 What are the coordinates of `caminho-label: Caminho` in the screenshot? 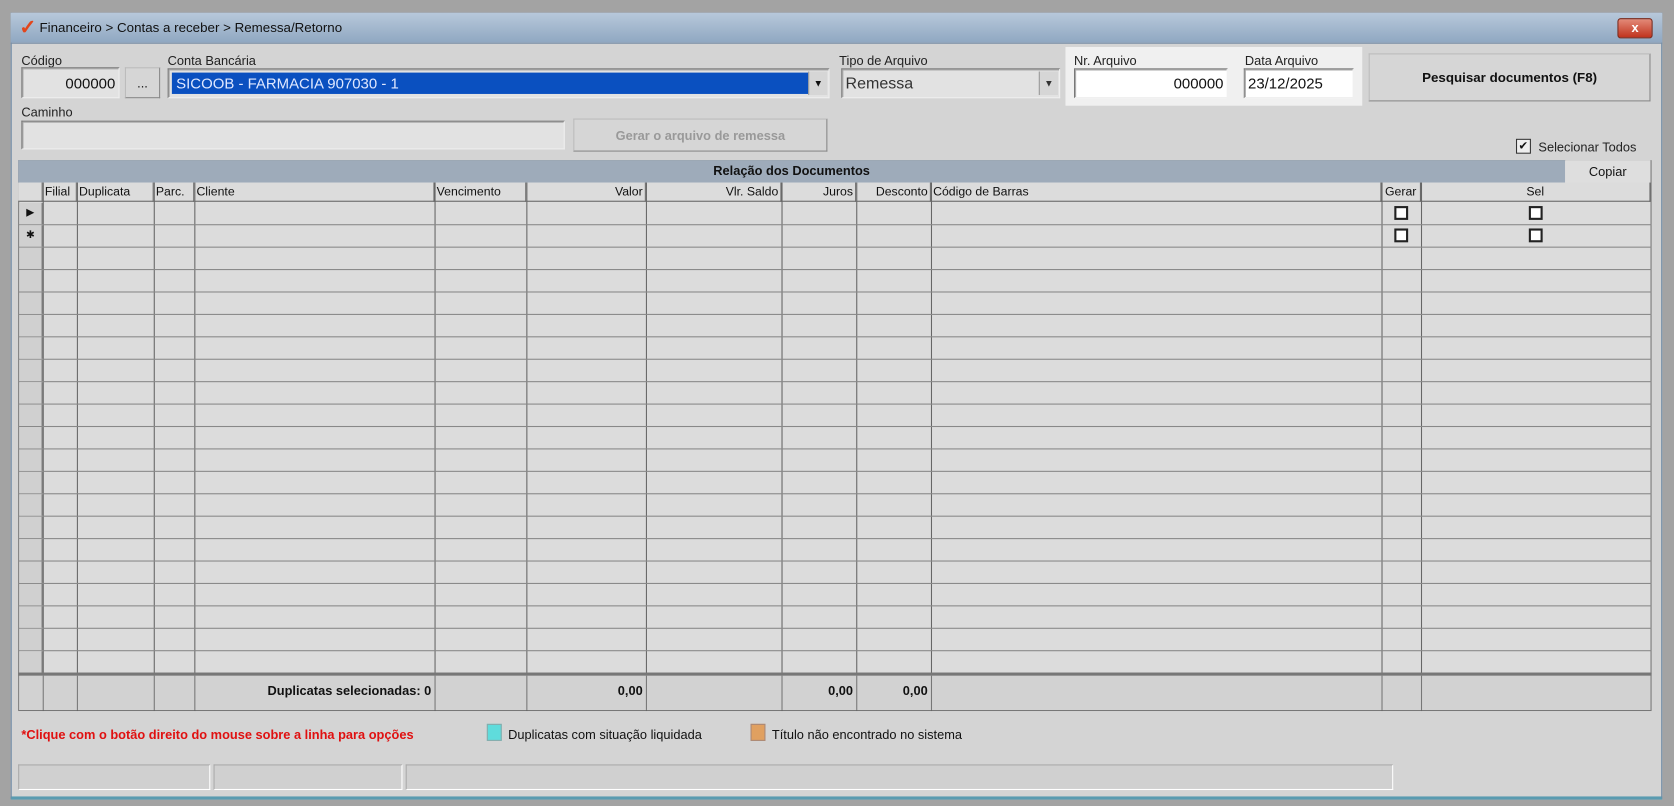 It's located at (47, 112).